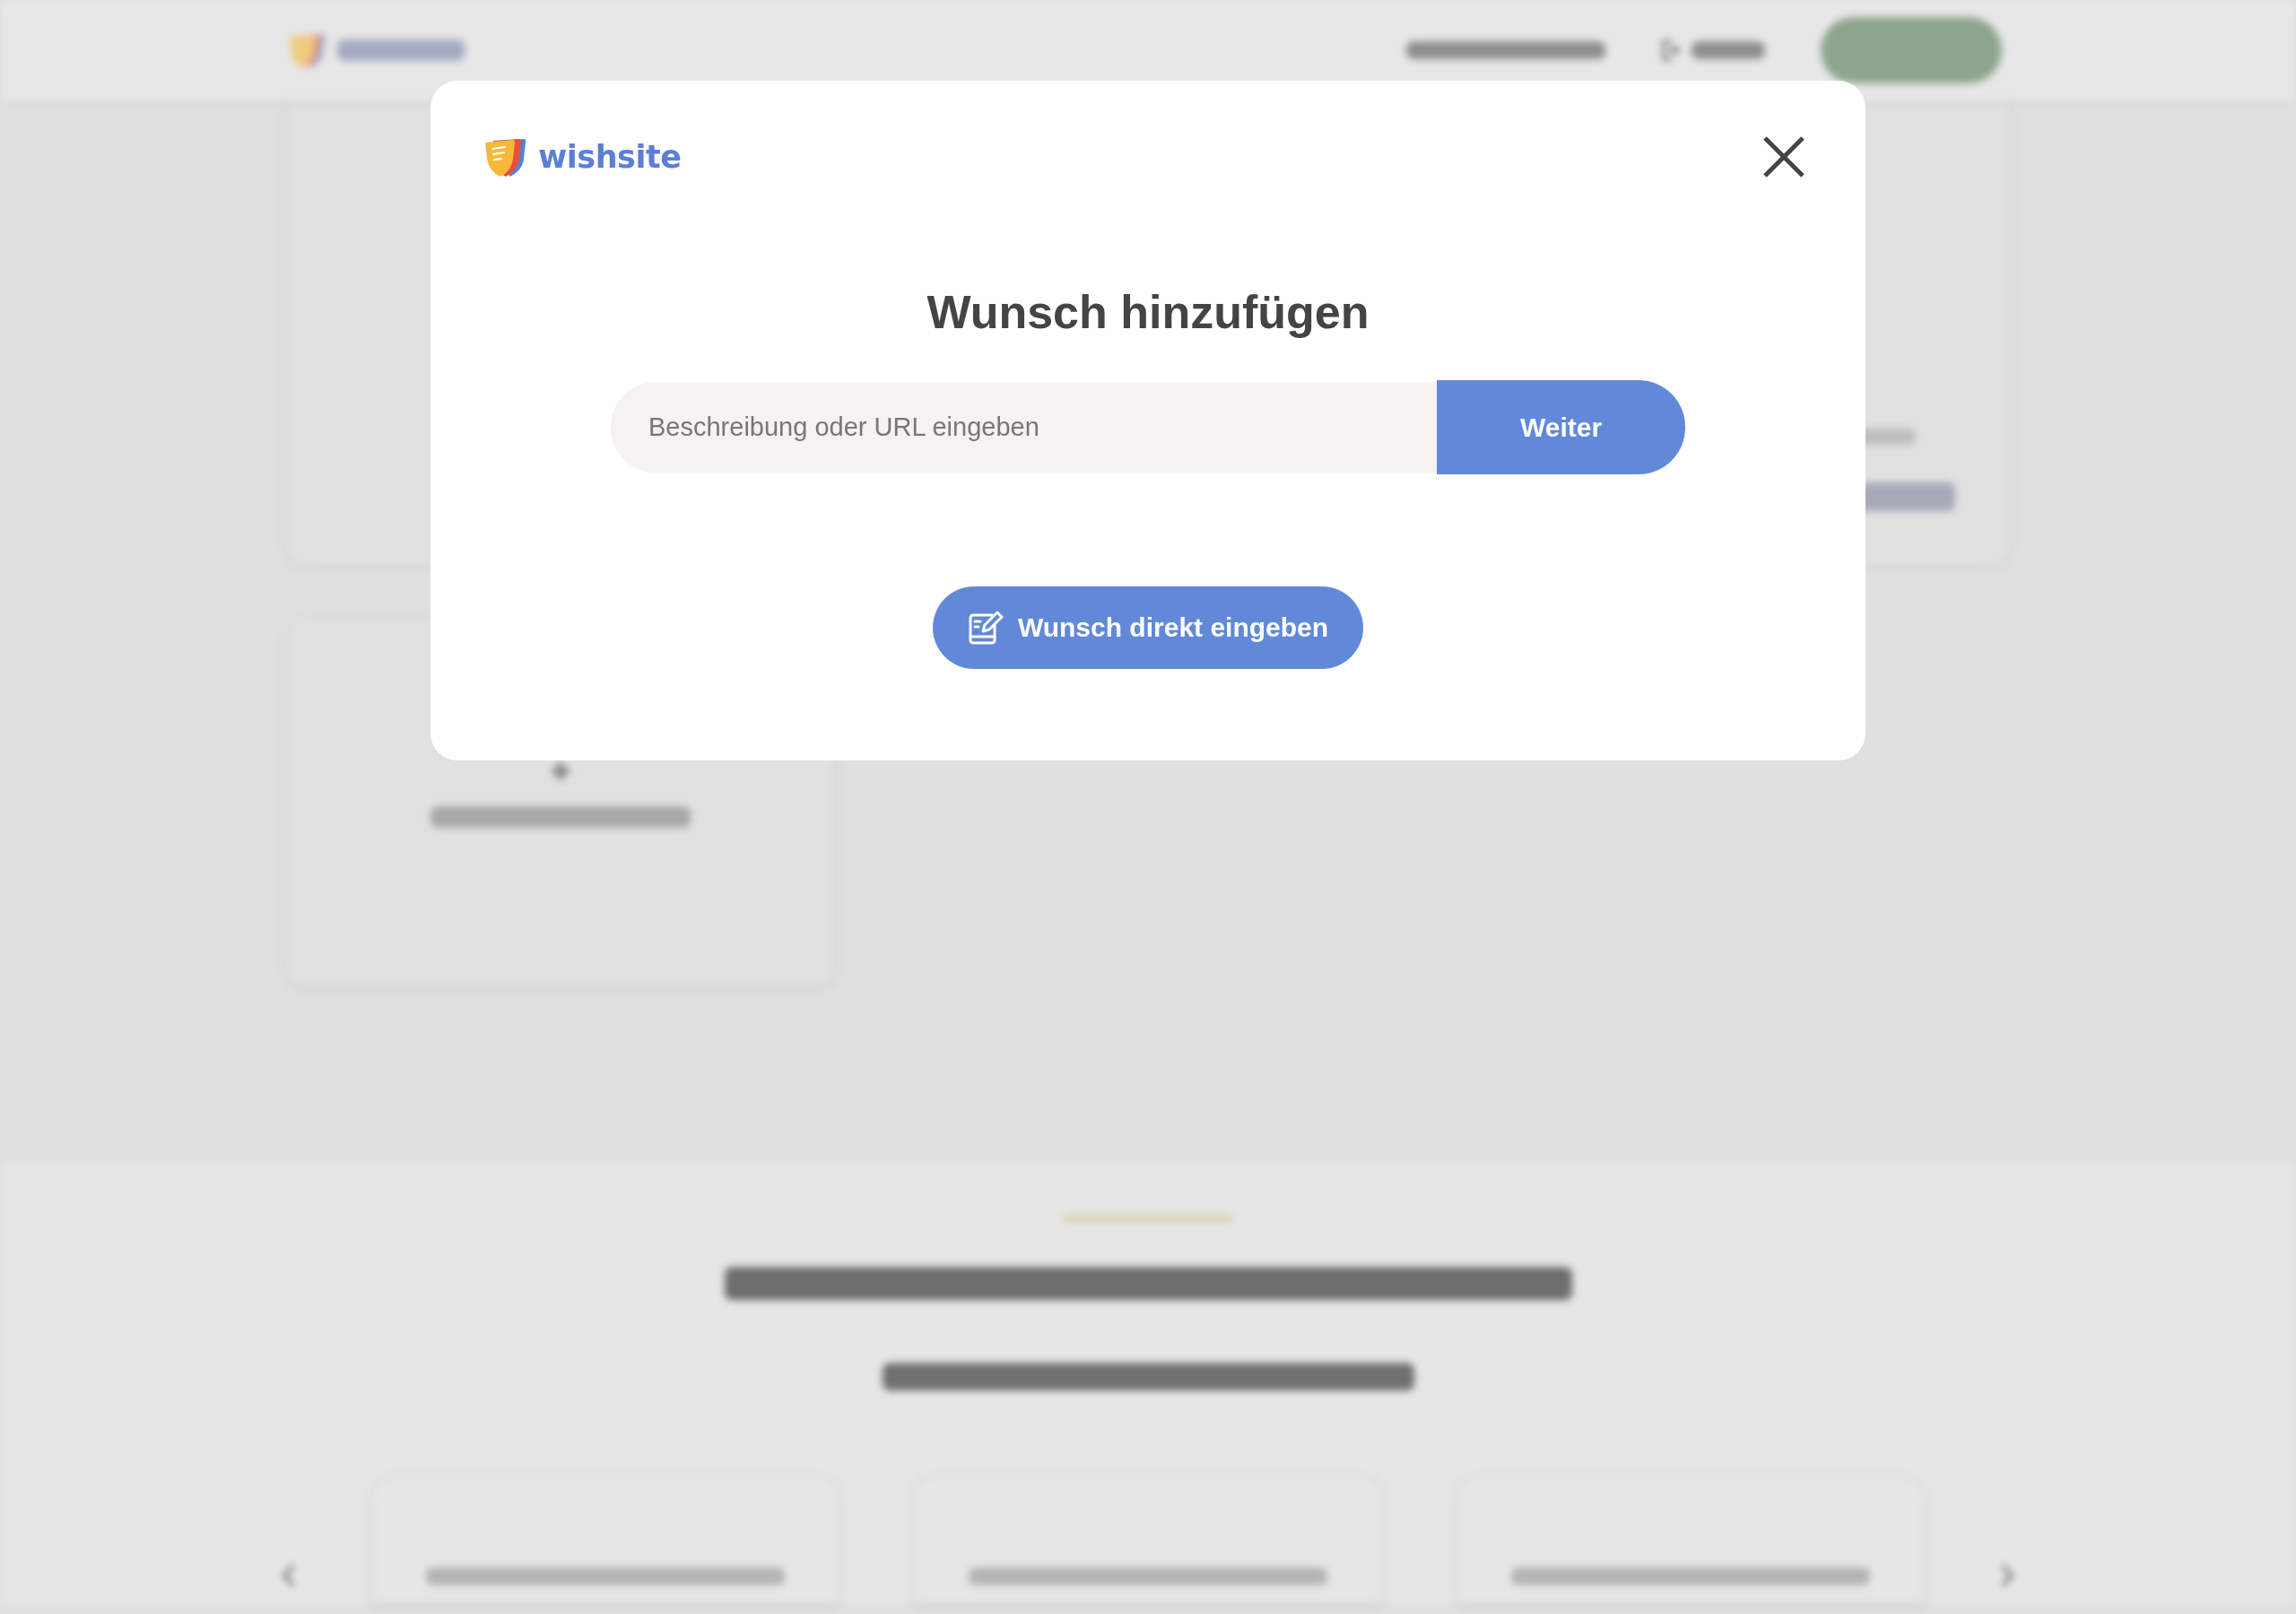  What do you see at coordinates (610, 157) in the screenshot?
I see `logo-text: wishsite` at bounding box center [610, 157].